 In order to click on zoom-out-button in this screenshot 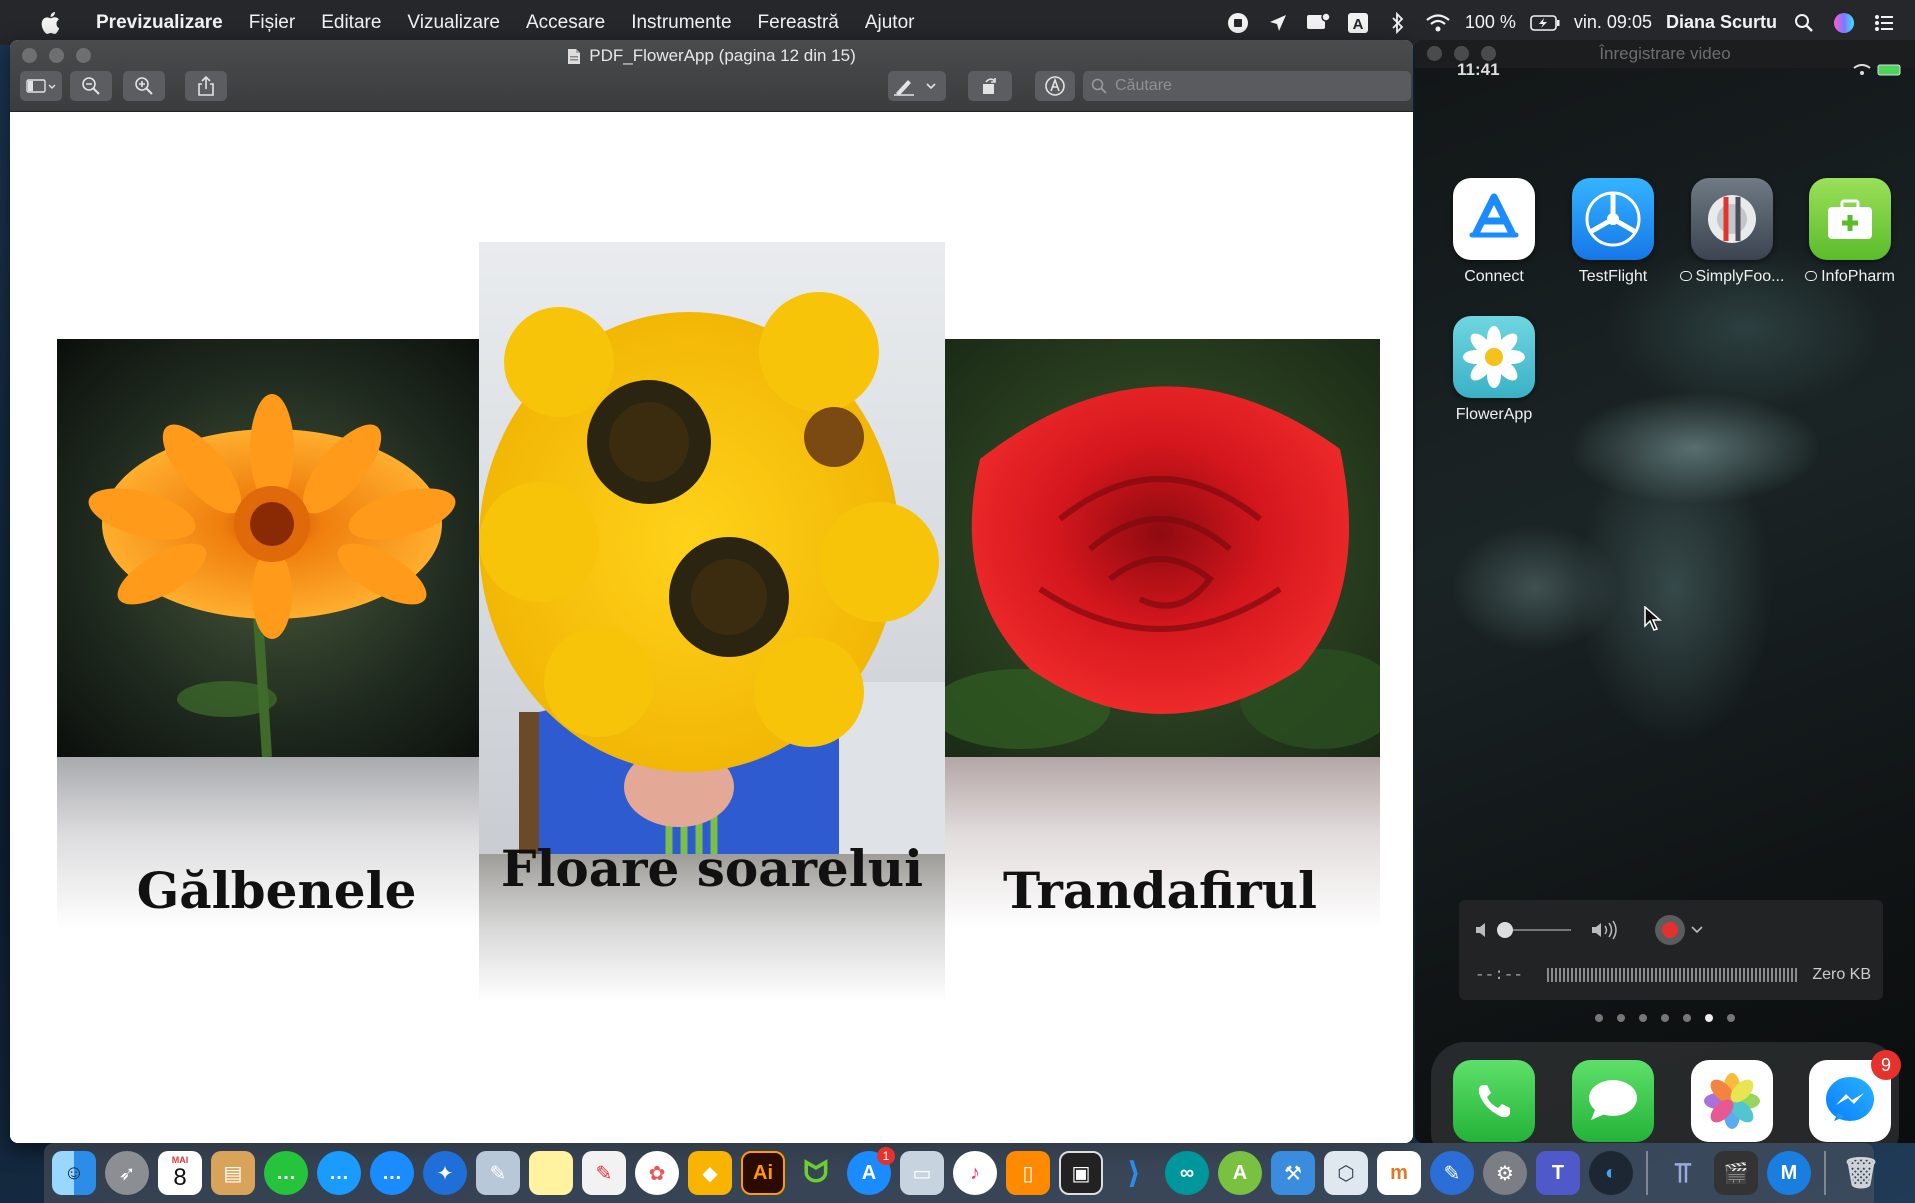, I will do `click(91, 86)`.